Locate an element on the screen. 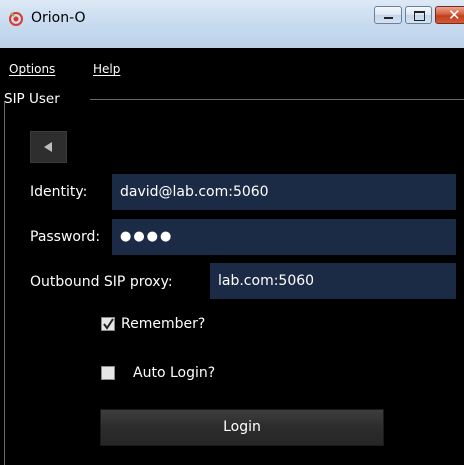 Image resolution: width=464 pixels, height=465 pixels. password-label: Password: is located at coordinates (65, 237).